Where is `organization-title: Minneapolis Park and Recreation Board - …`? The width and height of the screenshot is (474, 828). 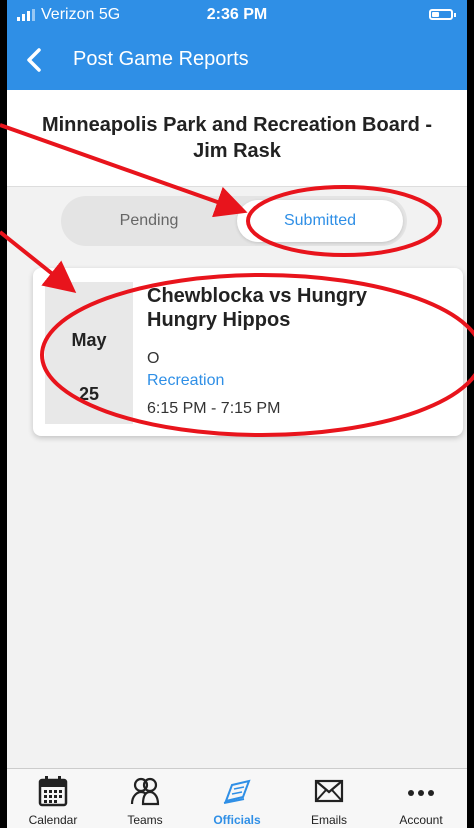
organization-title: Minneapolis Park and Recreation Board - … is located at coordinates (237, 138).